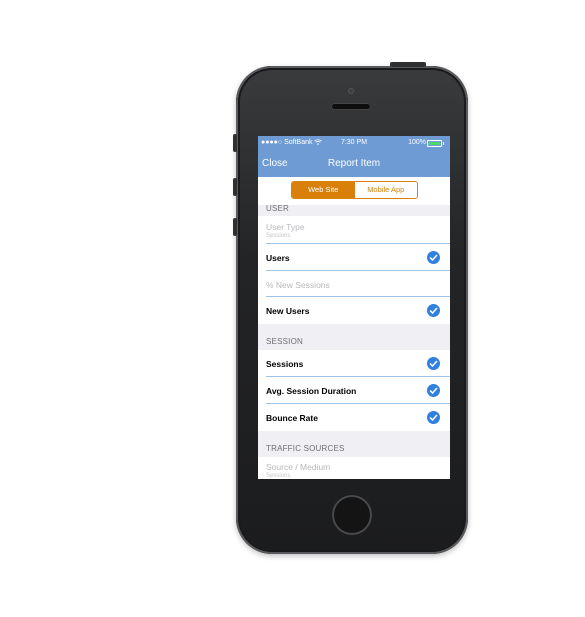 Image resolution: width=585 pixels, height=617 pixels. Describe the element at coordinates (354, 363) in the screenshot. I see `list-item-sessions: Sessions` at that location.